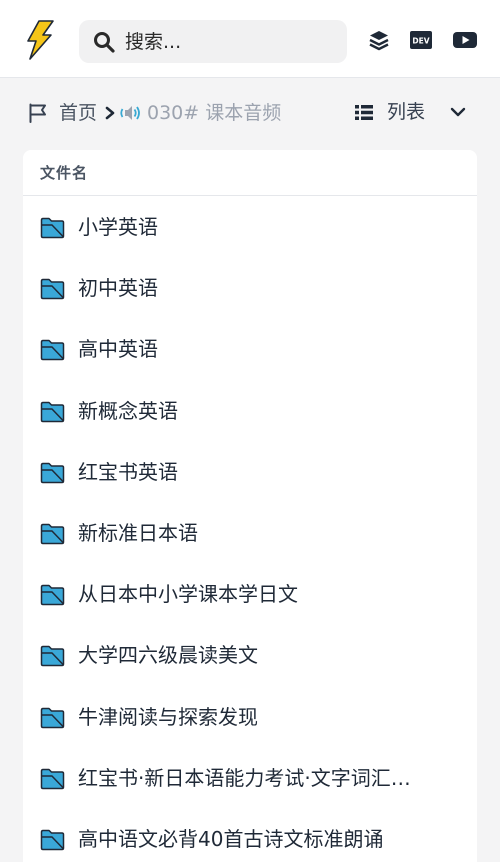 The image size is (500, 862). What do you see at coordinates (118, 349) in the screenshot?
I see `folder-name: 高中英语` at bounding box center [118, 349].